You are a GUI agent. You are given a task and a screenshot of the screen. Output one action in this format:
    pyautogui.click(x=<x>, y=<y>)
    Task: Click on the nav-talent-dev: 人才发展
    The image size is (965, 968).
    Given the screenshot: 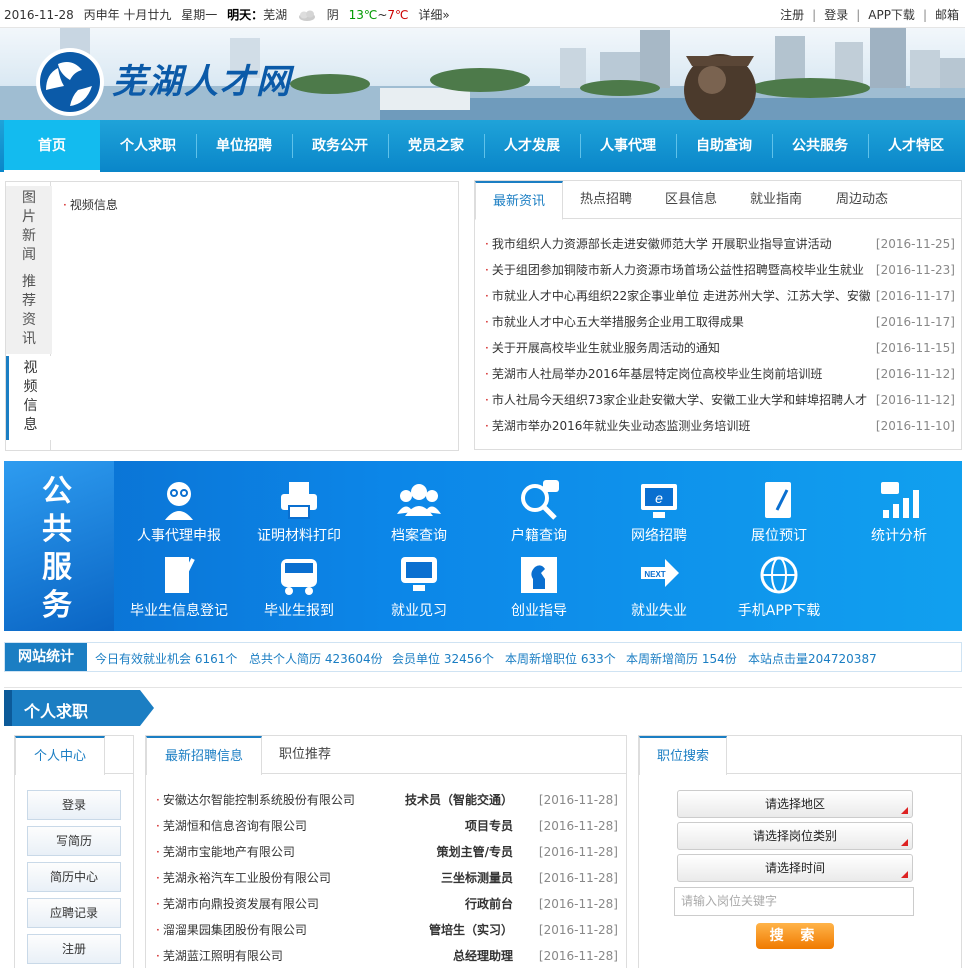 What is the action you would take?
    pyautogui.click(x=532, y=146)
    